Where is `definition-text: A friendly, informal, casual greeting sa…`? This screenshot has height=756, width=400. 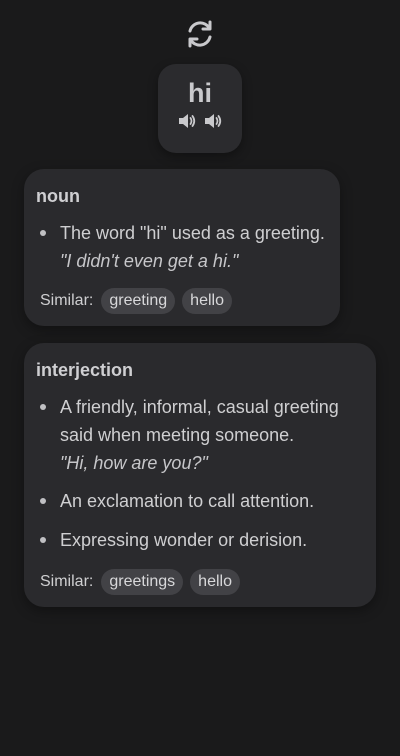 definition-text: A friendly, informal, casual greeting sa… is located at coordinates (199, 421).